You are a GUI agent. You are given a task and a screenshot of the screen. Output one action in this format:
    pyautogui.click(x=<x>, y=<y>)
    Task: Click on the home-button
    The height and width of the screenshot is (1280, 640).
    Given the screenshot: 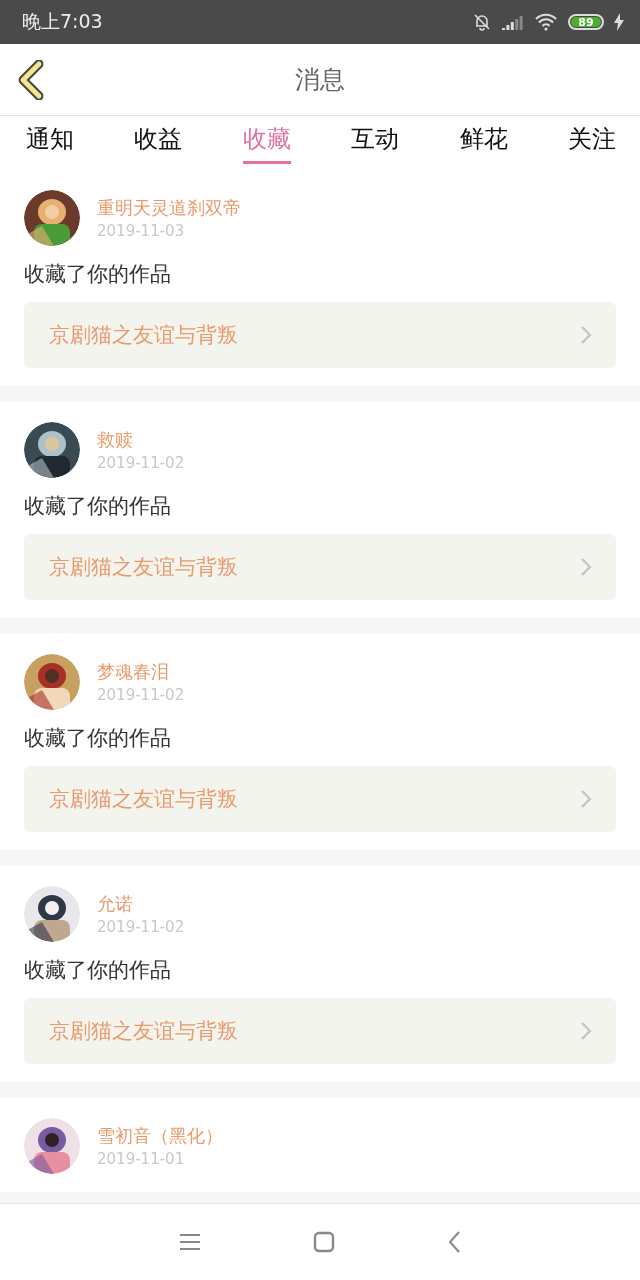 What is the action you would take?
    pyautogui.click(x=324, y=1242)
    